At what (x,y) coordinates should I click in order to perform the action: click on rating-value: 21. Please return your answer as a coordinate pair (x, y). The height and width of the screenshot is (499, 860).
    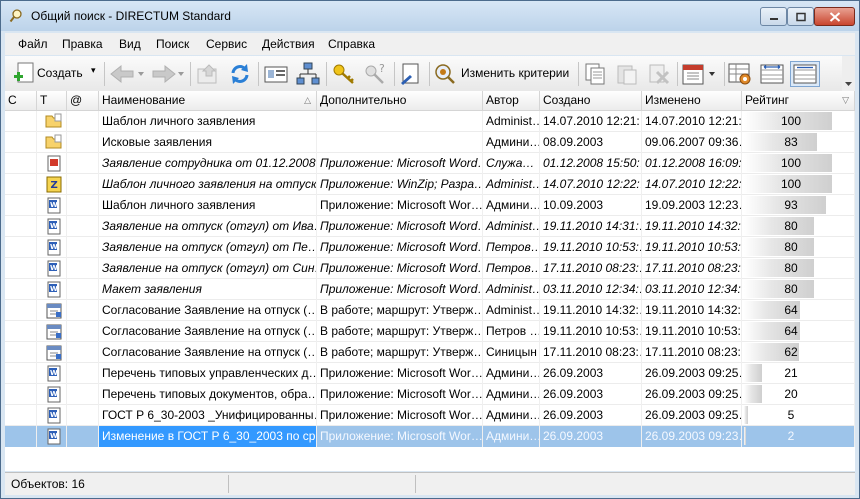
    Looking at the image, I should click on (791, 373).